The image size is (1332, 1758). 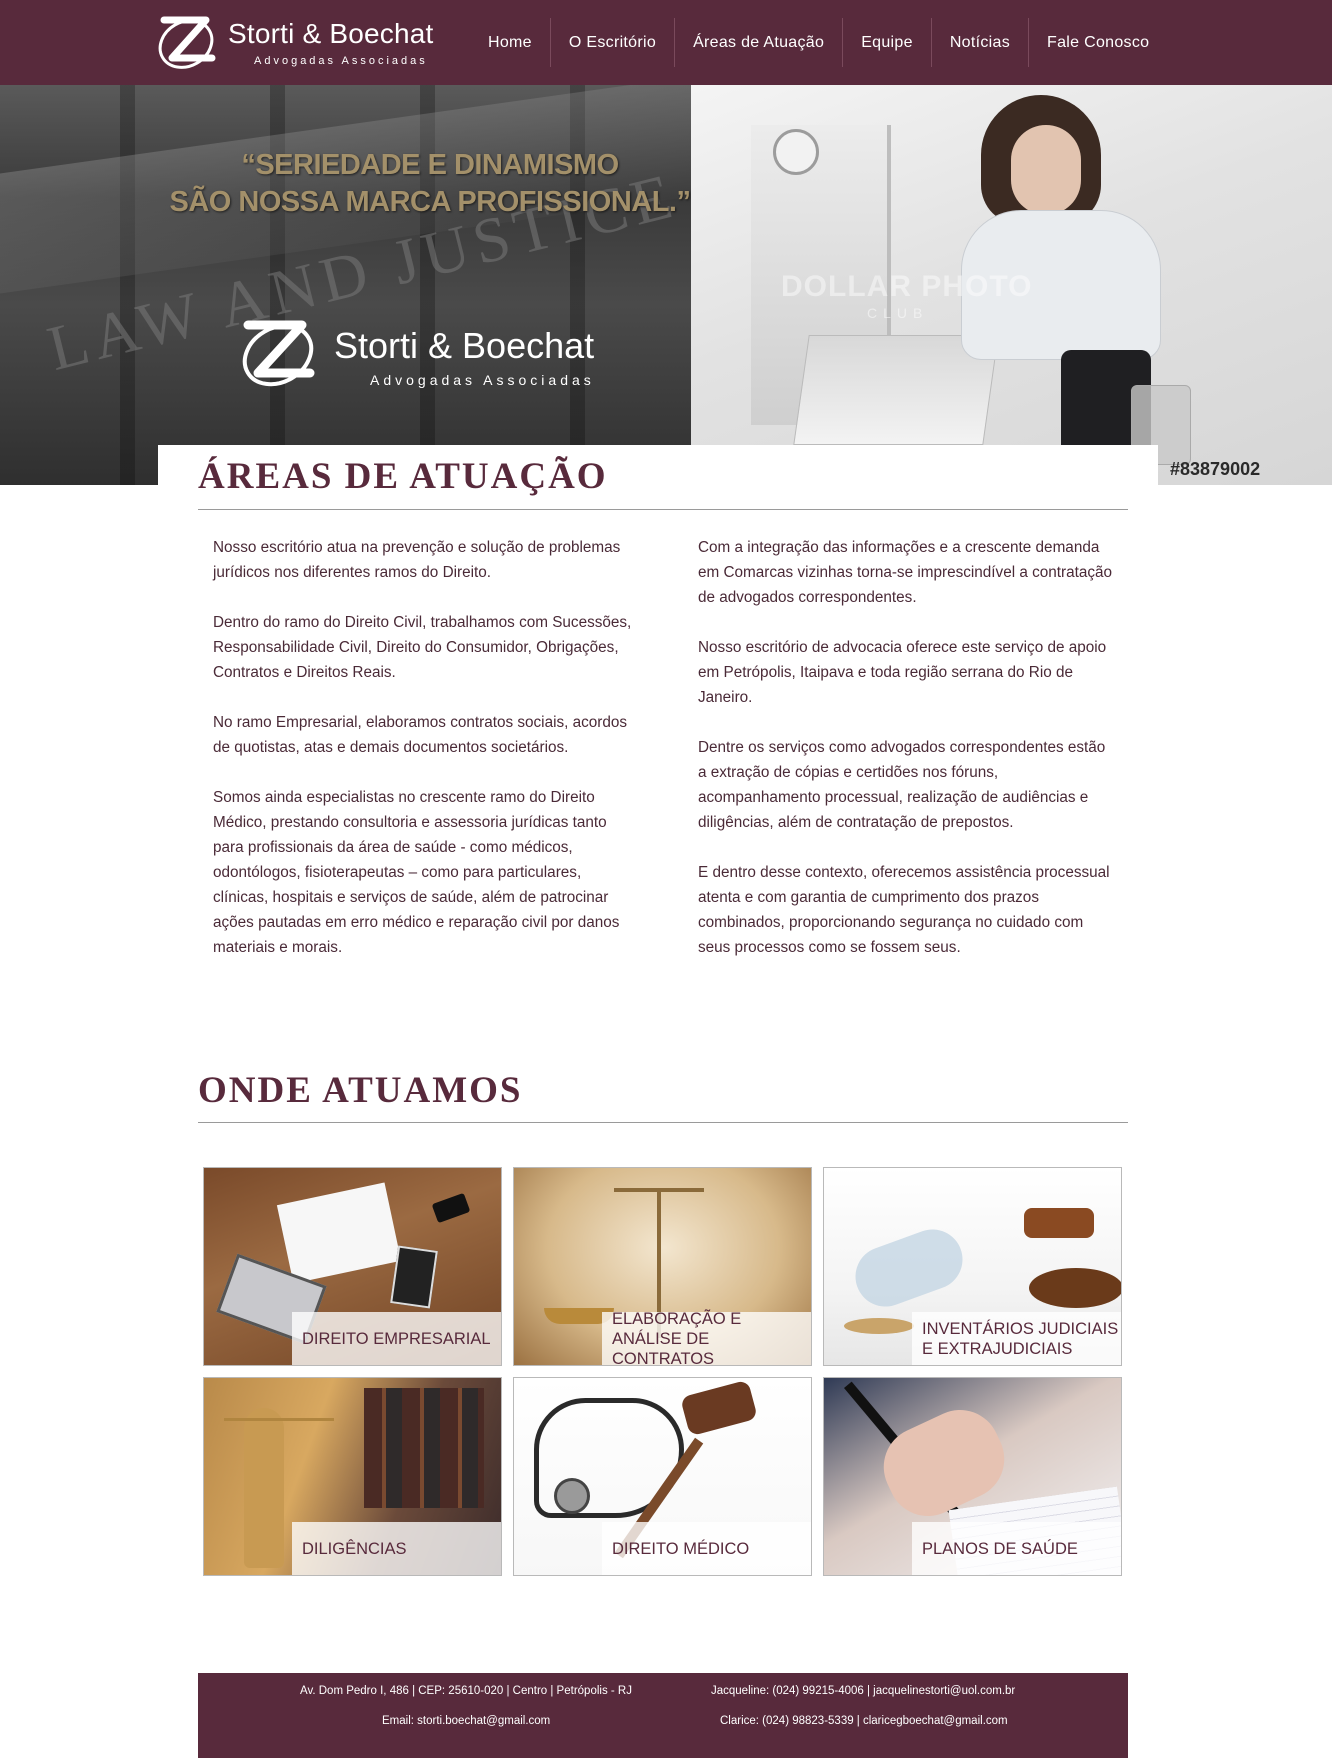 I want to click on bookshelf-shape, so click(x=424, y=1448).